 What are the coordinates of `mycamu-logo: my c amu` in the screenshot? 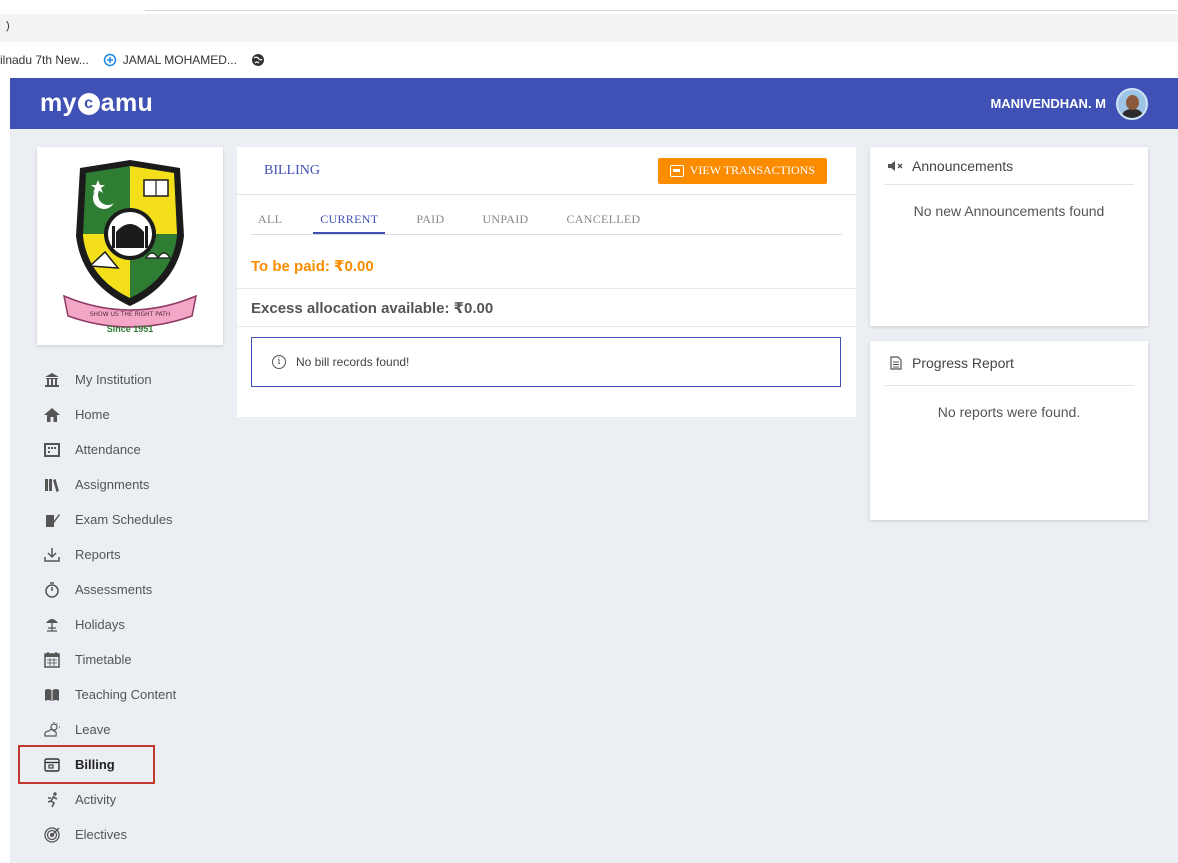 It's located at (96, 103).